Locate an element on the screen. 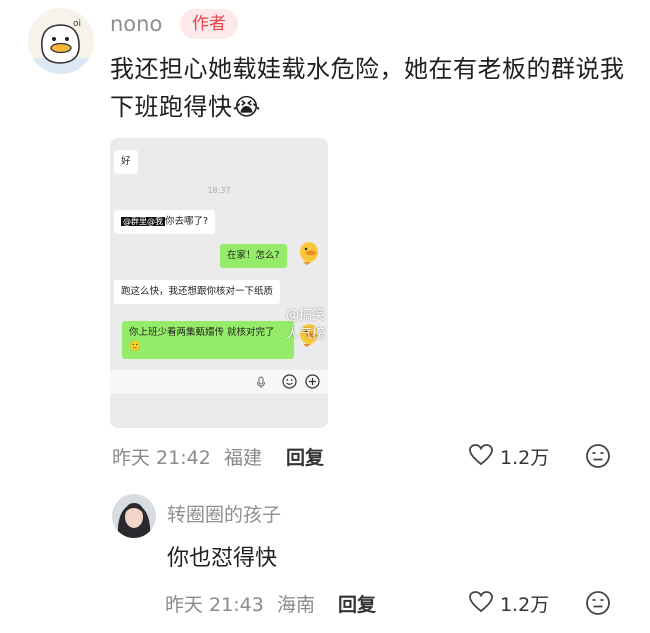  chat-input-bar is located at coordinates (219, 382).